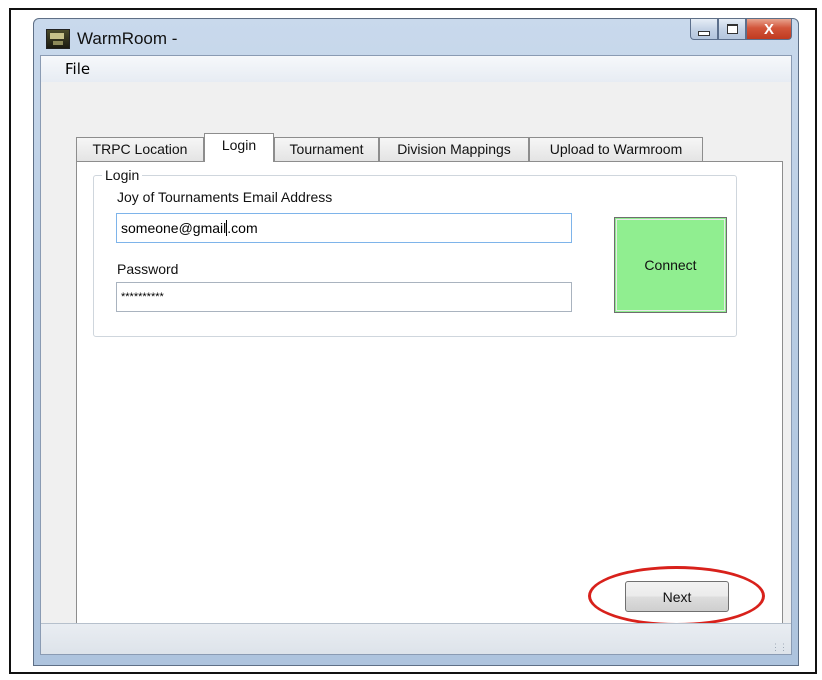  What do you see at coordinates (779, 647) in the screenshot?
I see `resize-grip-icon: ⋮⋮` at bounding box center [779, 647].